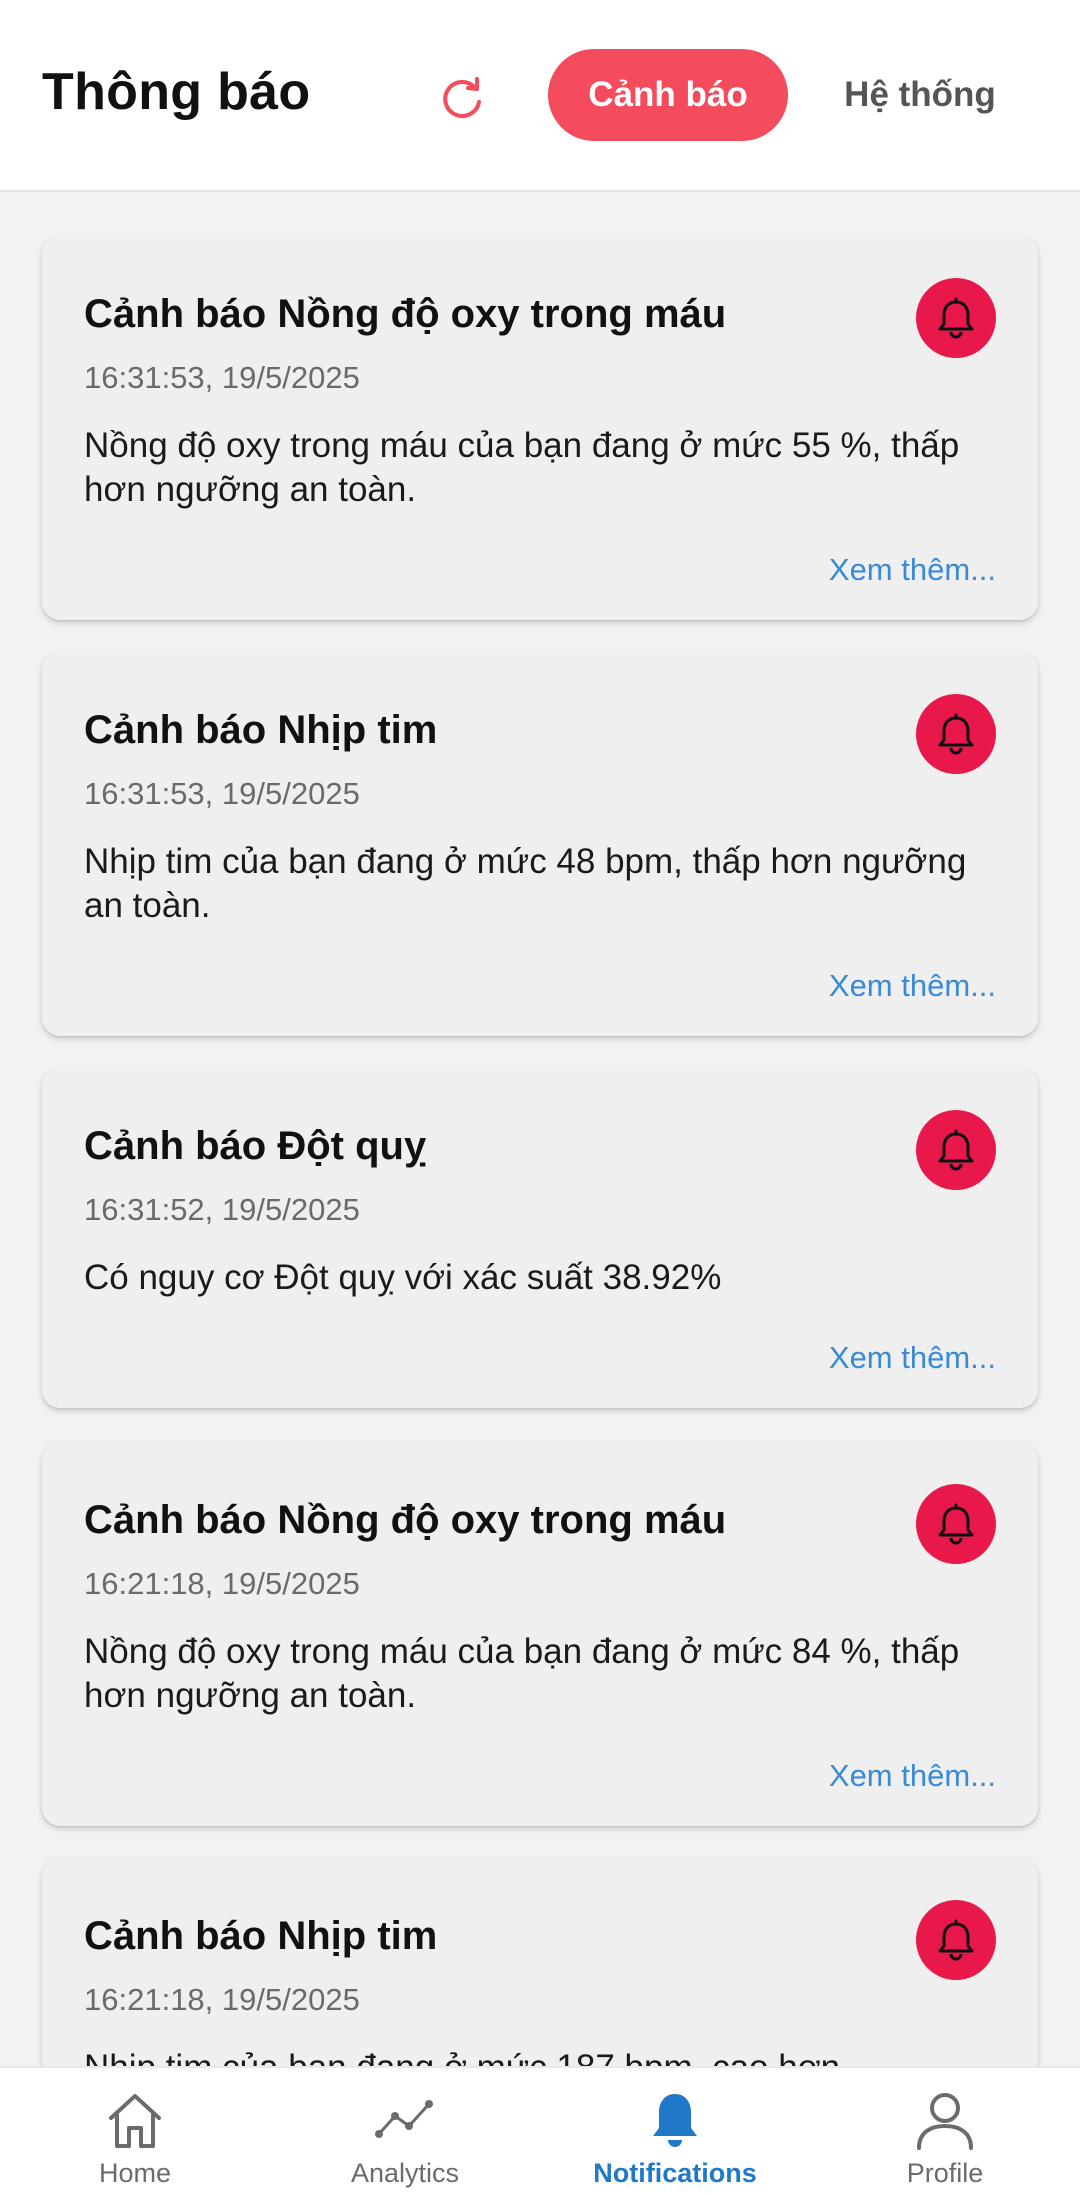  What do you see at coordinates (135, 2173) in the screenshot?
I see `nav-home-label: Home` at bounding box center [135, 2173].